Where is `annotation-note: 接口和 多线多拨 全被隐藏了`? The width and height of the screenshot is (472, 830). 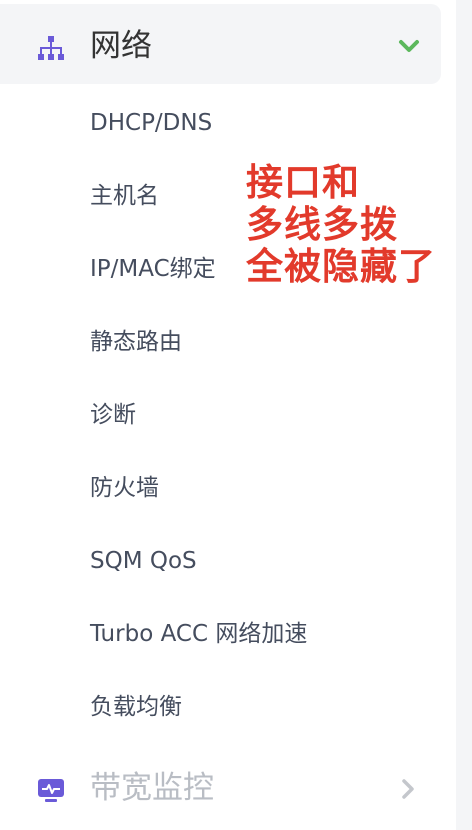 annotation-note: 接口和 多线多拨 全被隐藏了 is located at coordinates (351, 225).